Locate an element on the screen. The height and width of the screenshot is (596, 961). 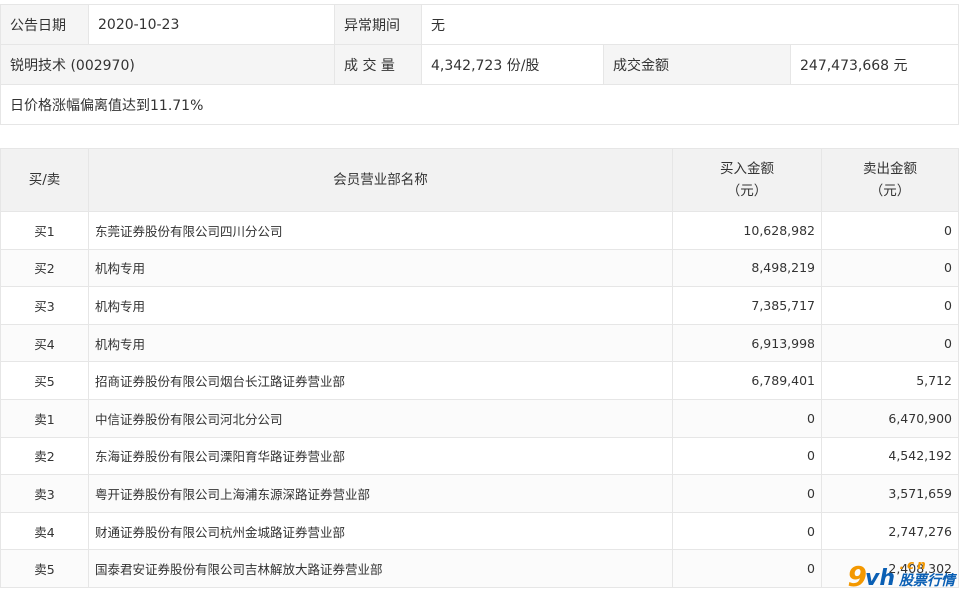
row-buy-amount: 10,628,982 is located at coordinates (747, 230).